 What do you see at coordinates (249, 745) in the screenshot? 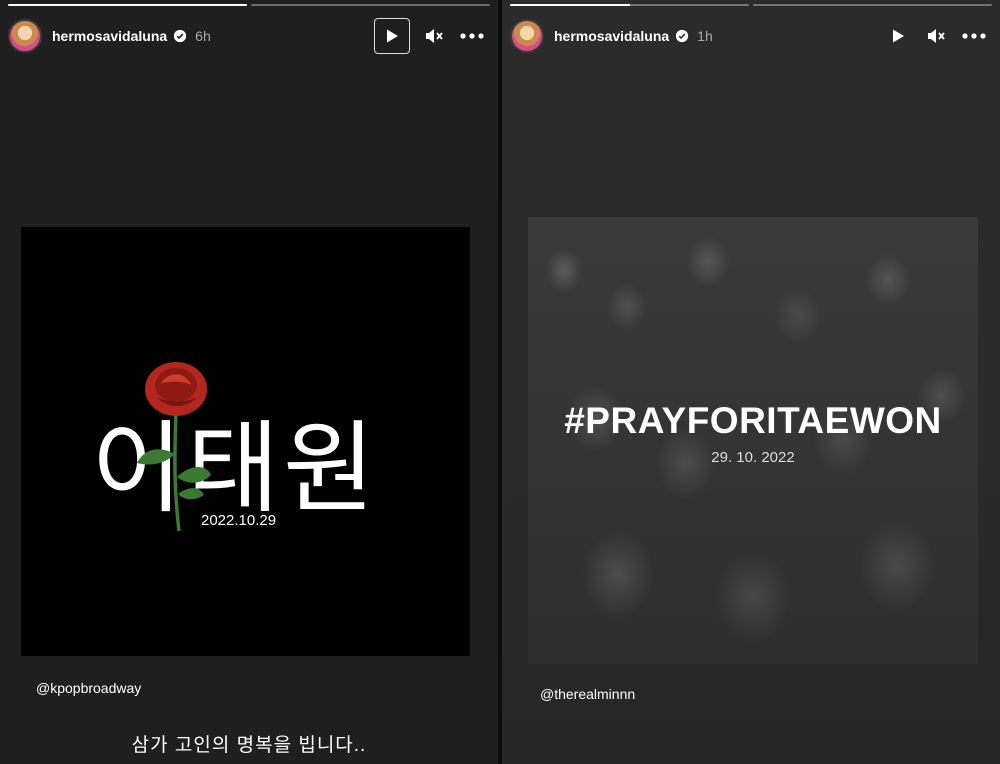
I see `story-caption: 삼가 고인의 명복을 빕니다..` at bounding box center [249, 745].